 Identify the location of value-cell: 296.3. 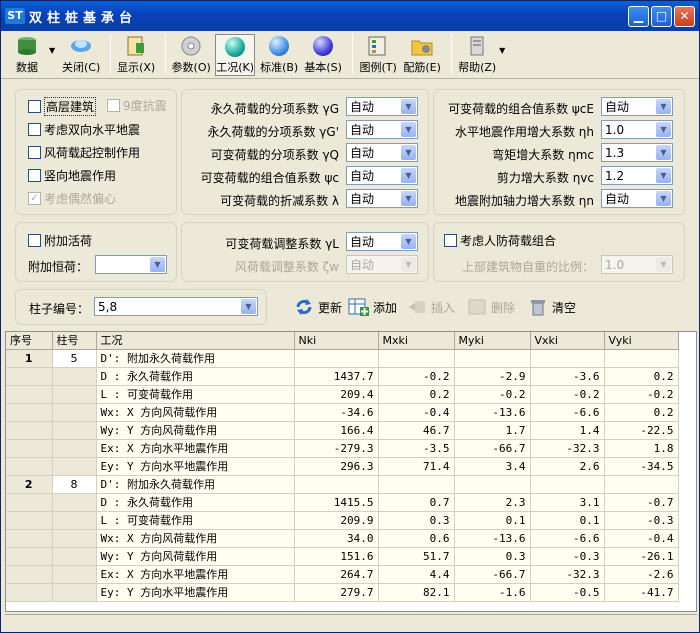
(336, 466).